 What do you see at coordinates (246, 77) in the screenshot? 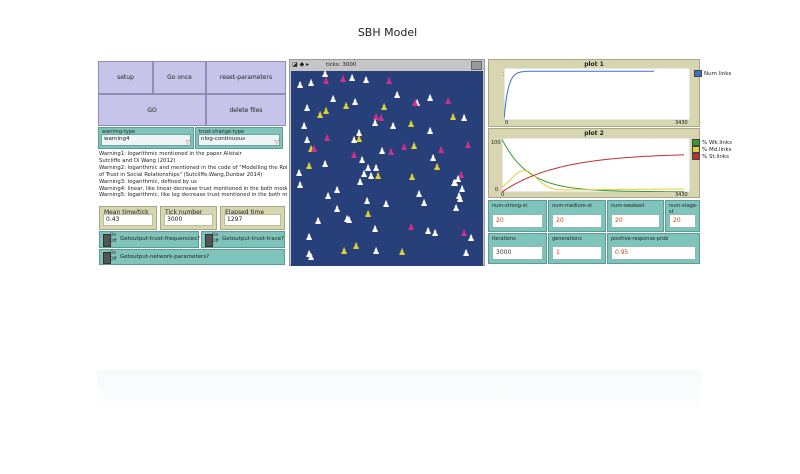
I see `reset-parameters-button: reset-parameters` at bounding box center [246, 77].